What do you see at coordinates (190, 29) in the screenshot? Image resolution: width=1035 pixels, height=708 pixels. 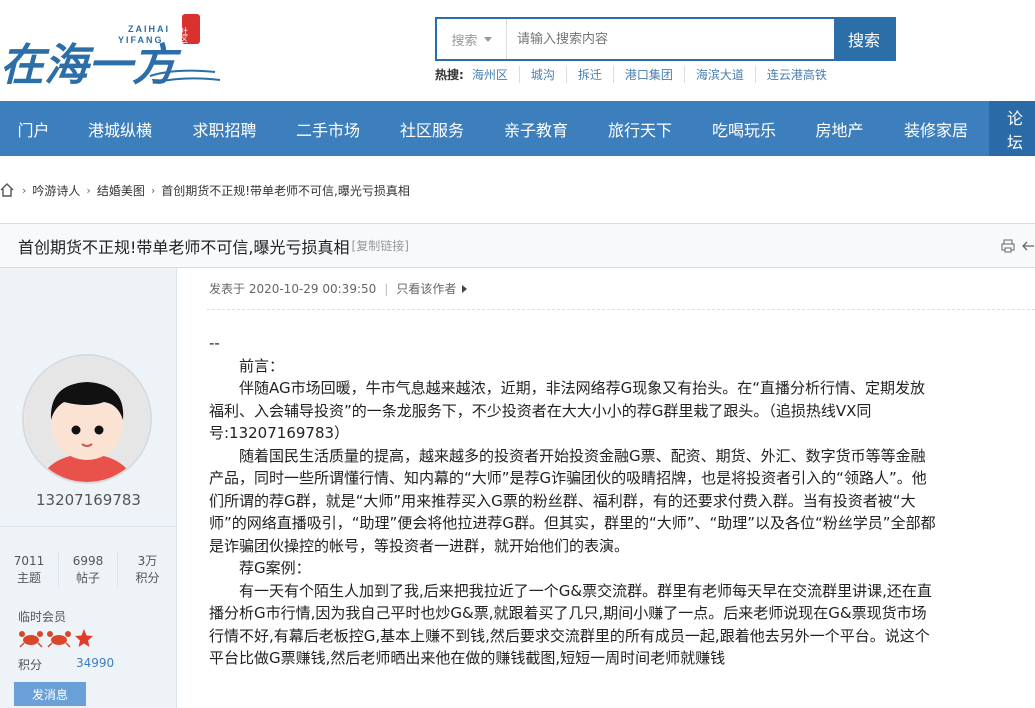 I see `logo-seal: 社区` at bounding box center [190, 29].